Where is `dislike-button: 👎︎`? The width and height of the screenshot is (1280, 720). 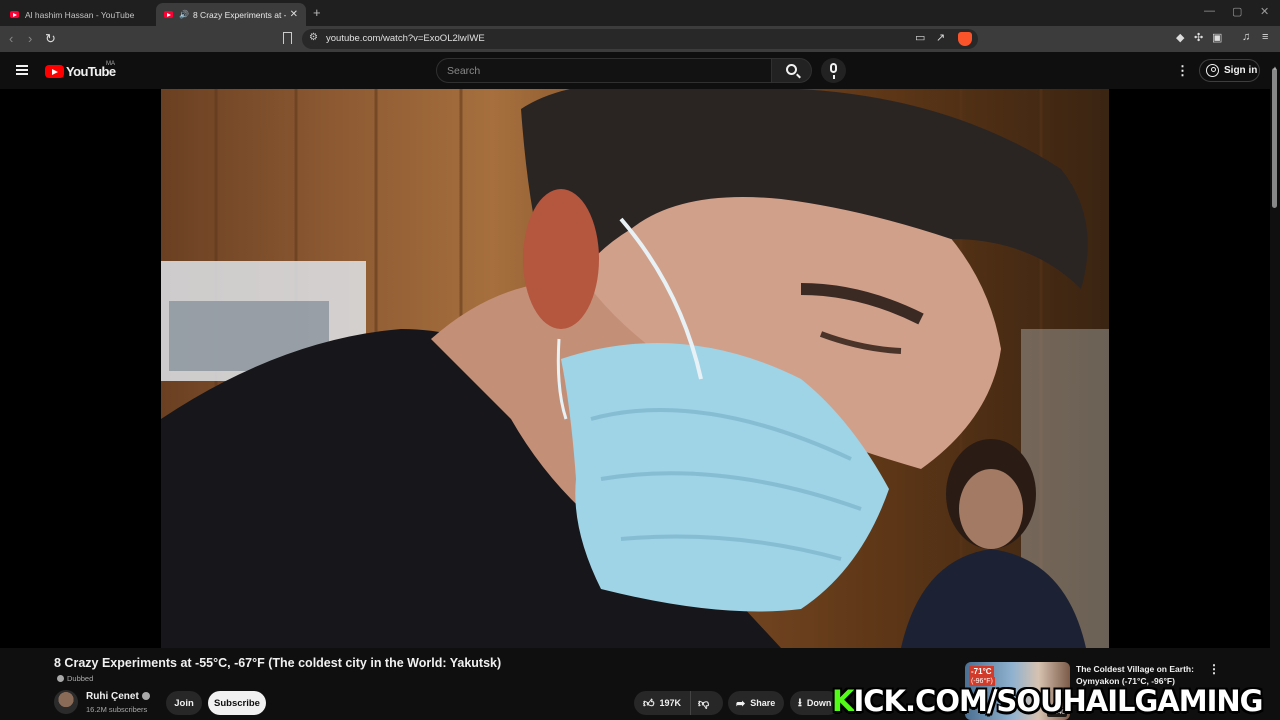
dislike-button: 👎︎ is located at coordinates (702, 703).